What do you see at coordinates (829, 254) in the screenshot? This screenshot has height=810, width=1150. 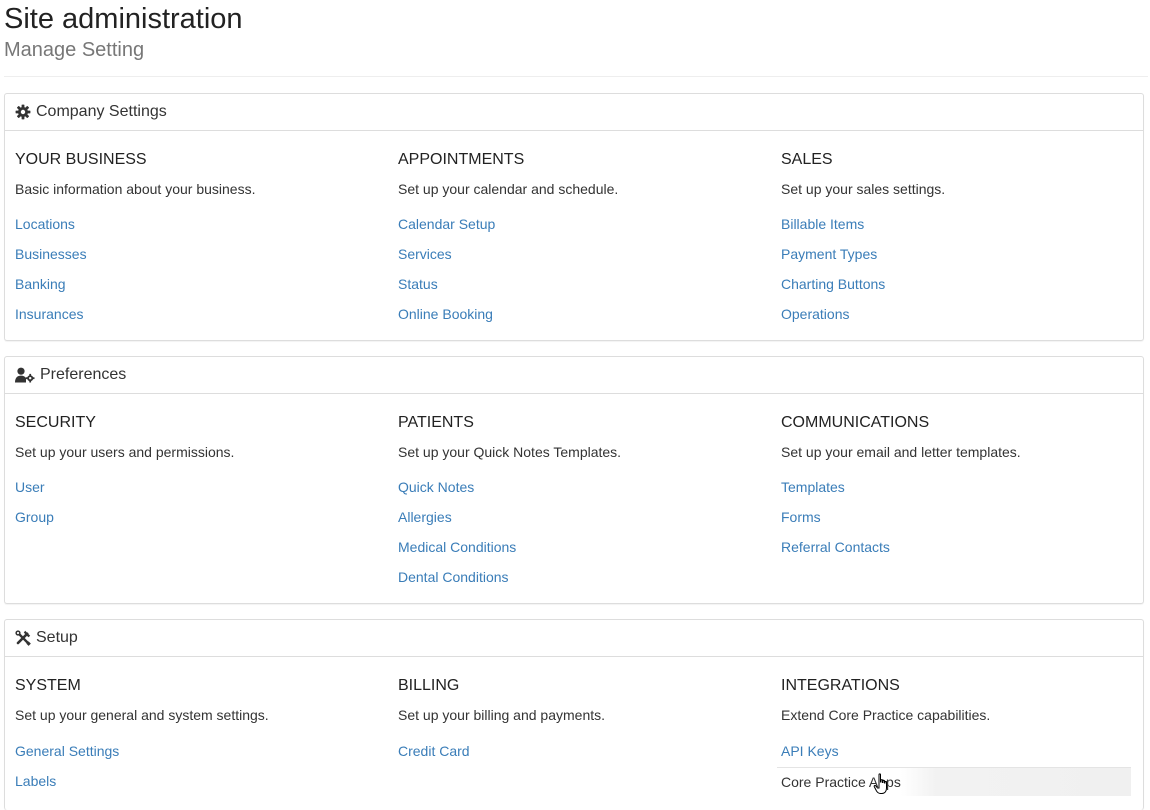 I see `link-payment-types: Payment Types` at bounding box center [829, 254].